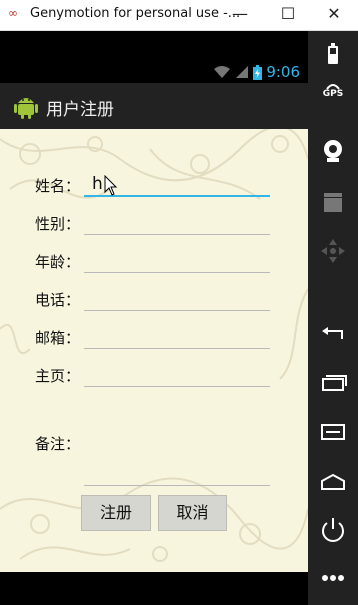 This screenshot has width=358, height=605. I want to click on gps-signal-icon, so click(333, 87).